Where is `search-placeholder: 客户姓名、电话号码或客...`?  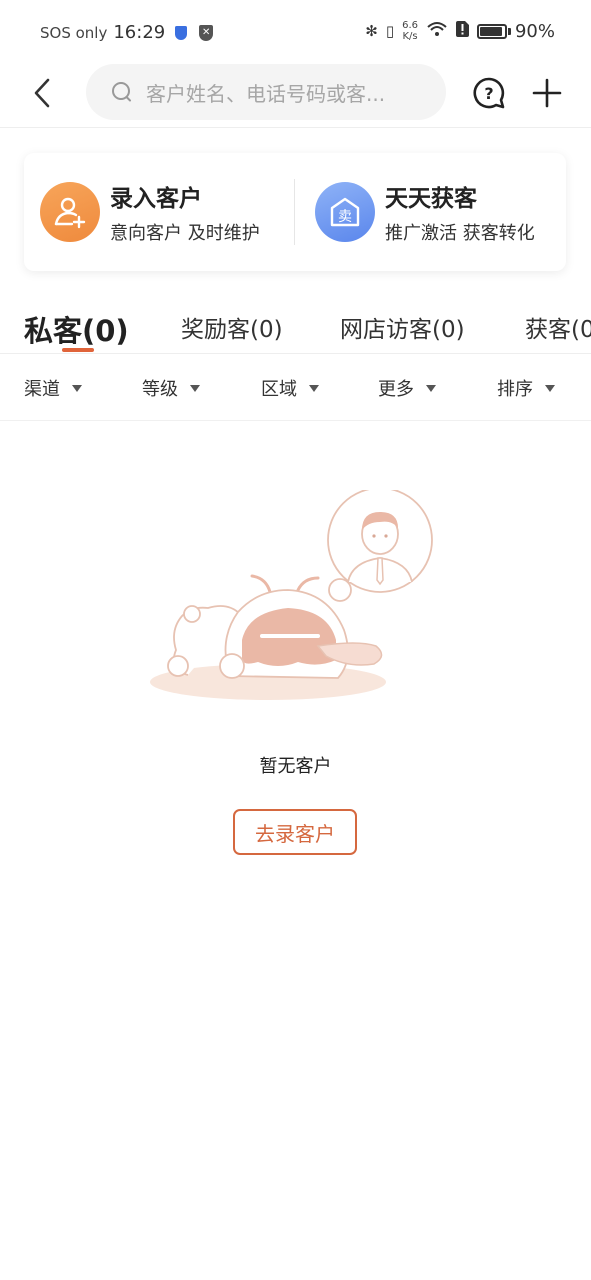 search-placeholder: 客户姓名、电话号码或客... is located at coordinates (266, 93).